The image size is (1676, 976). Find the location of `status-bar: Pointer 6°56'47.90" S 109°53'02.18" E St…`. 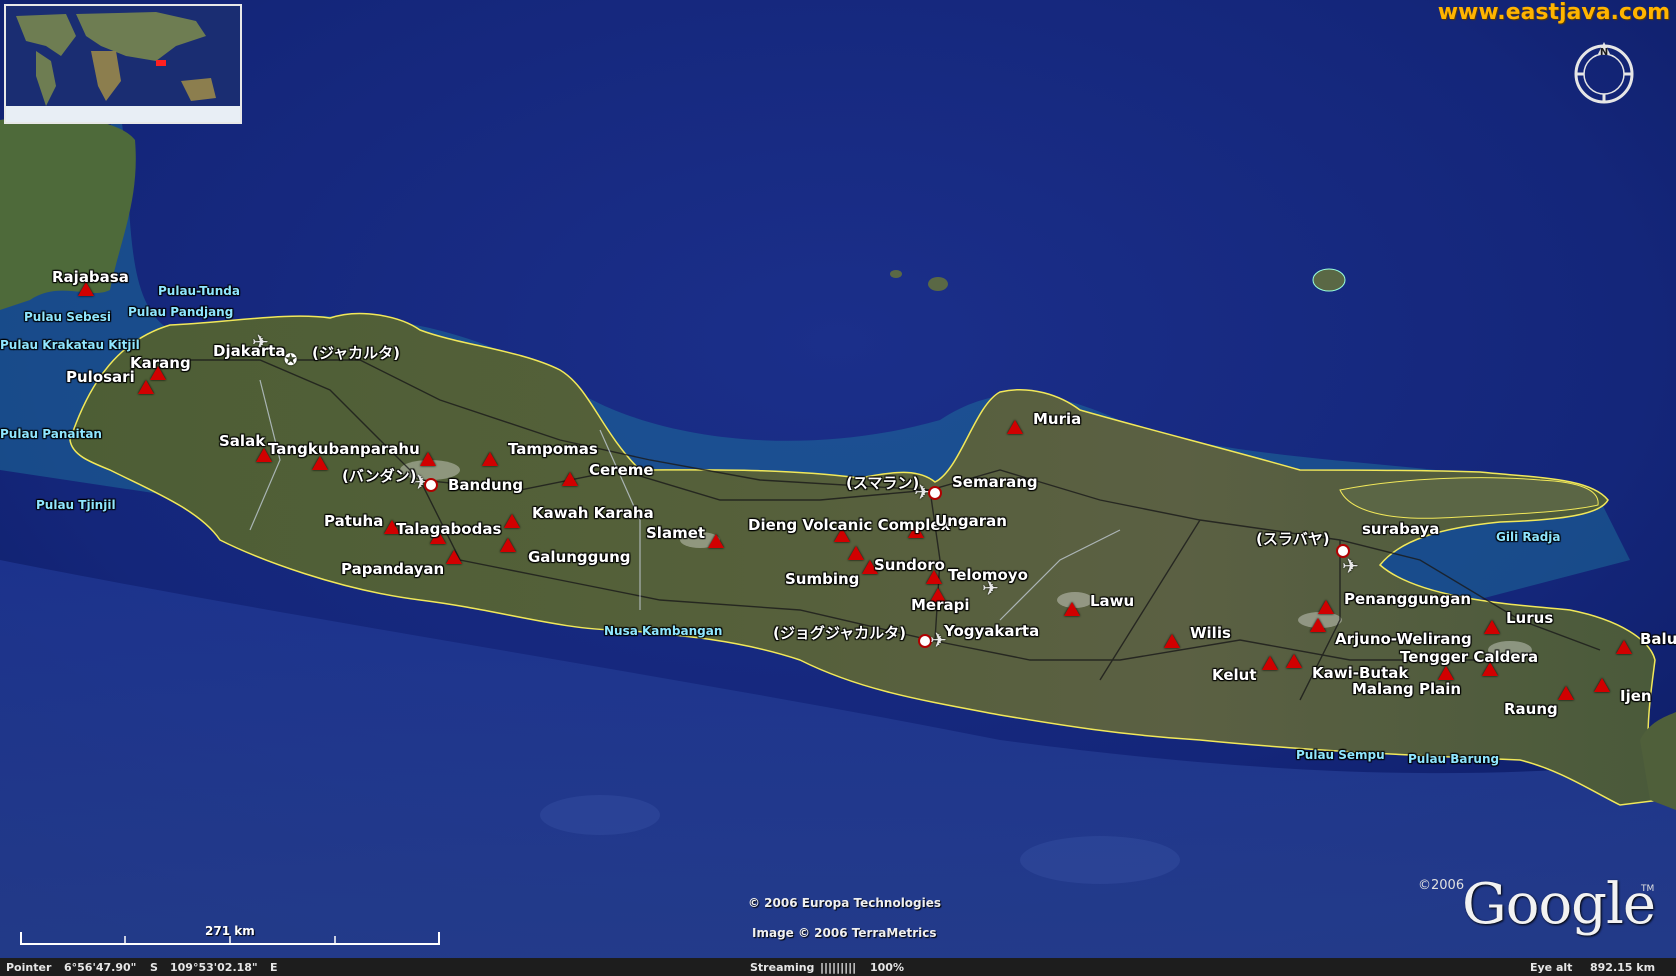

status-bar: Pointer 6°56'47.90" S 109°53'02.18" E St… is located at coordinates (838, 967).